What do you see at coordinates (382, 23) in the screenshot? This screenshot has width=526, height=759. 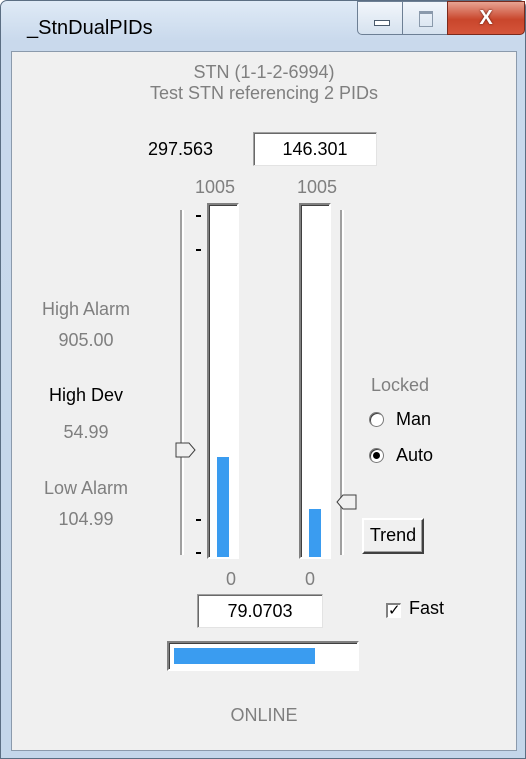 I see `minimize-icon` at bounding box center [382, 23].